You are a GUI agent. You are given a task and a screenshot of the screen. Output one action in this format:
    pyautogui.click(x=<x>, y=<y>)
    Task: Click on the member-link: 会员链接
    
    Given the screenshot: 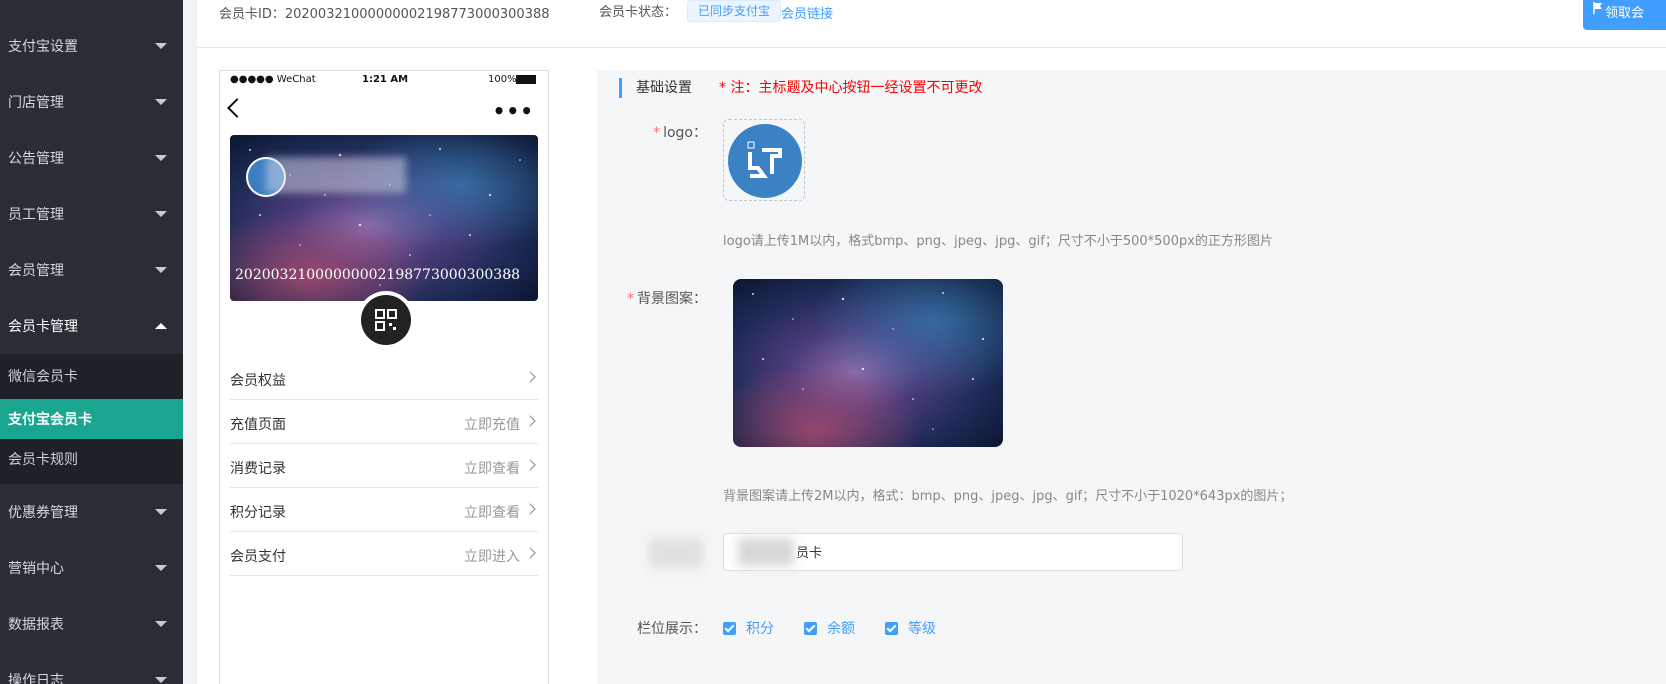 What is the action you would take?
    pyautogui.click(x=807, y=12)
    